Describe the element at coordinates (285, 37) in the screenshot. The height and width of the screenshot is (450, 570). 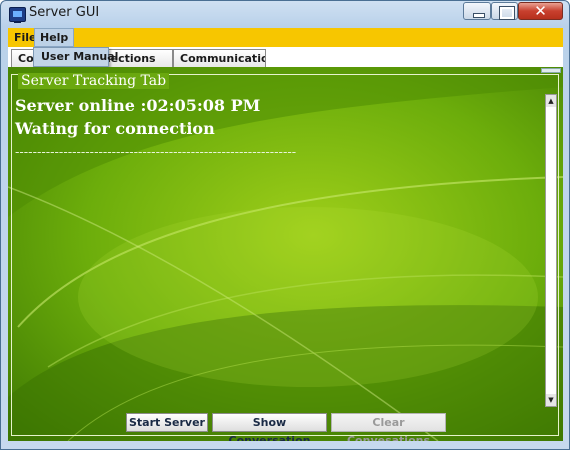
I see `menu-bar: File Help` at that location.